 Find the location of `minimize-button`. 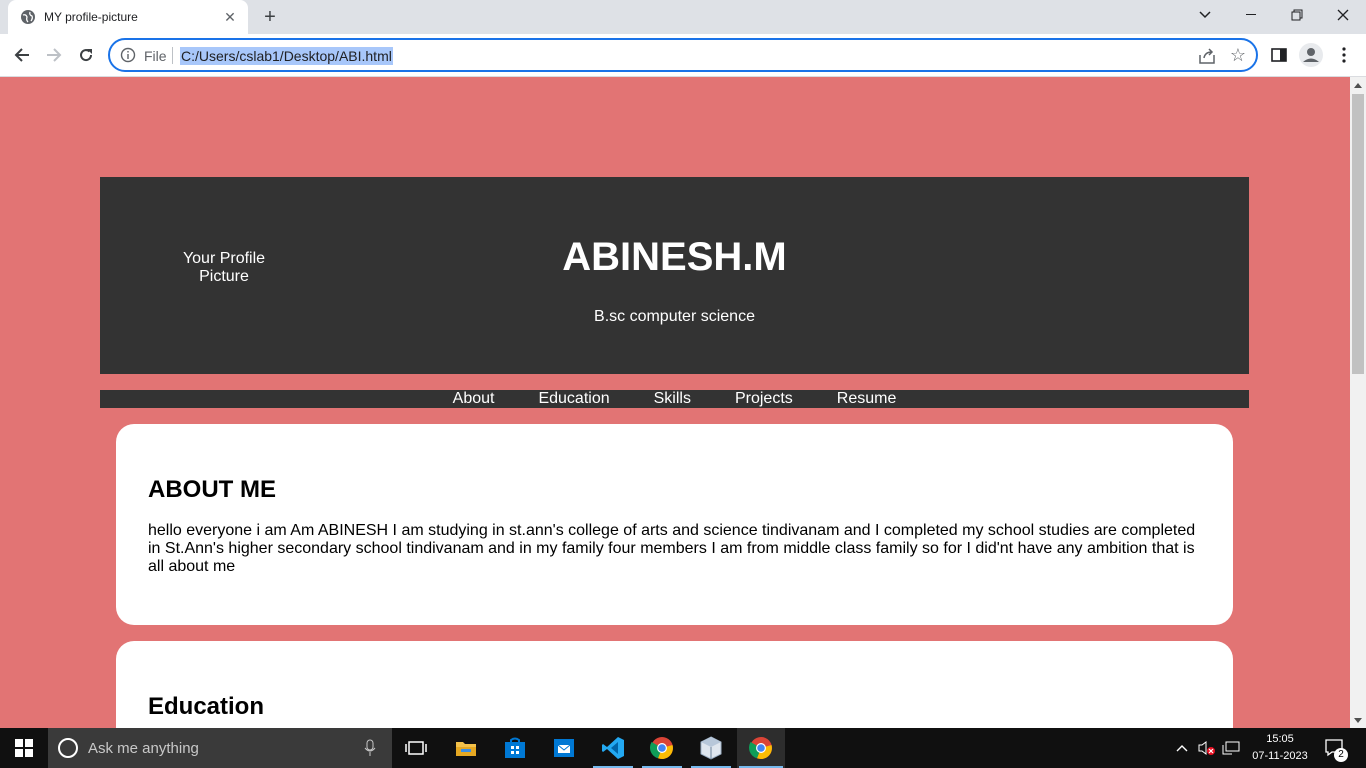

minimize-button is located at coordinates (1251, 15).